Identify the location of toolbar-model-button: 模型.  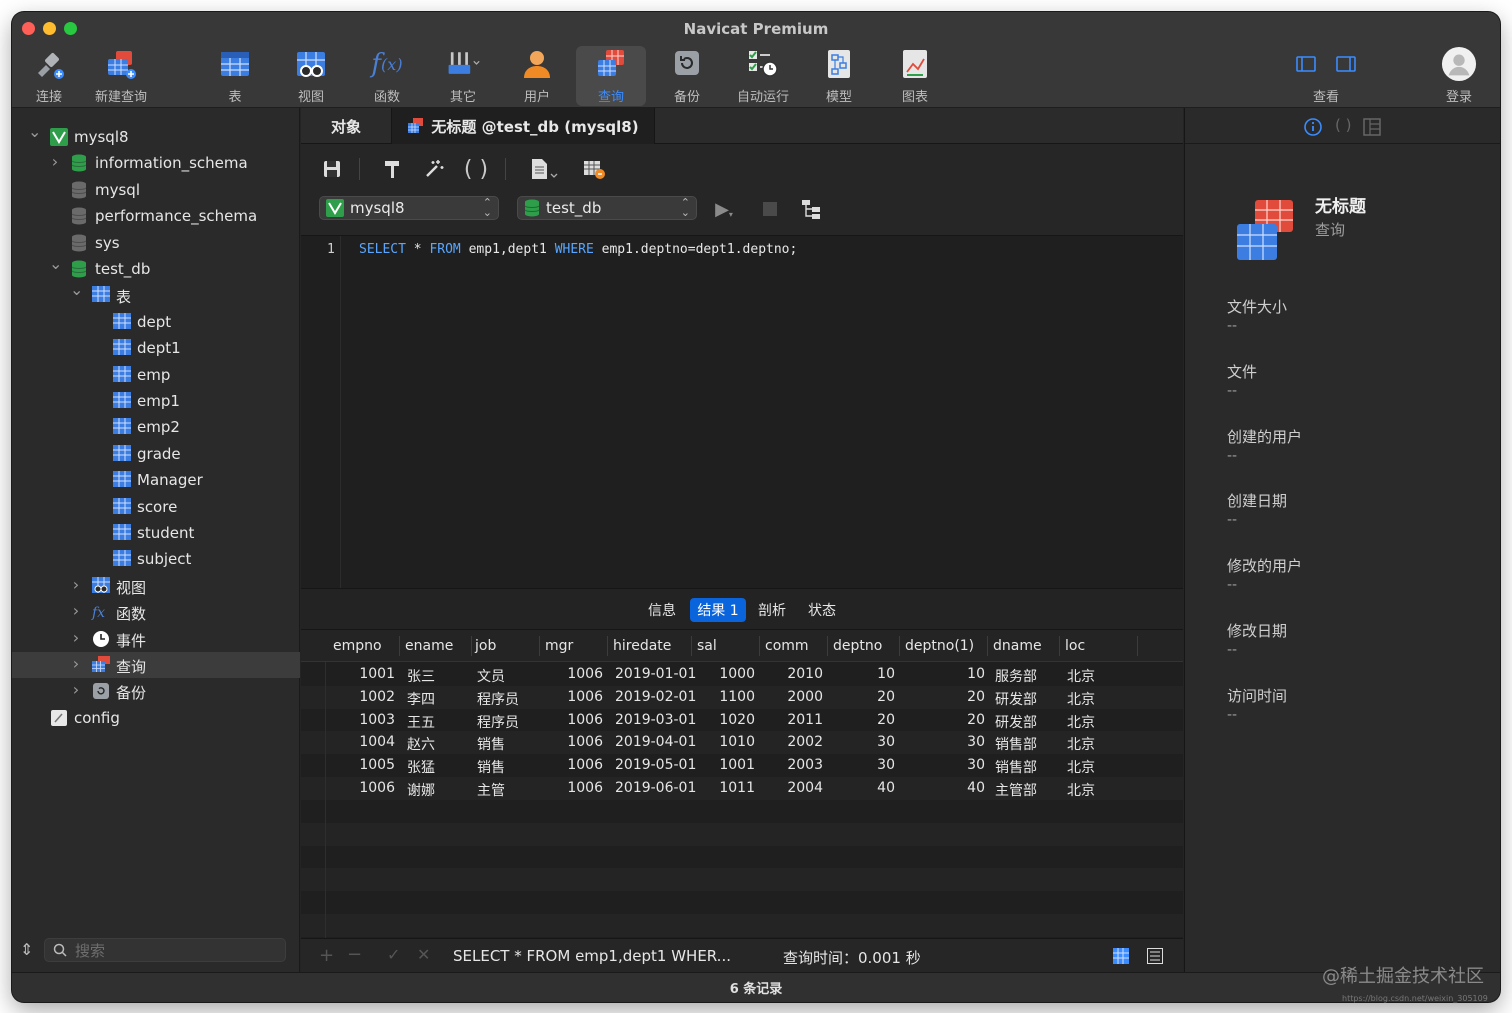
(839, 76).